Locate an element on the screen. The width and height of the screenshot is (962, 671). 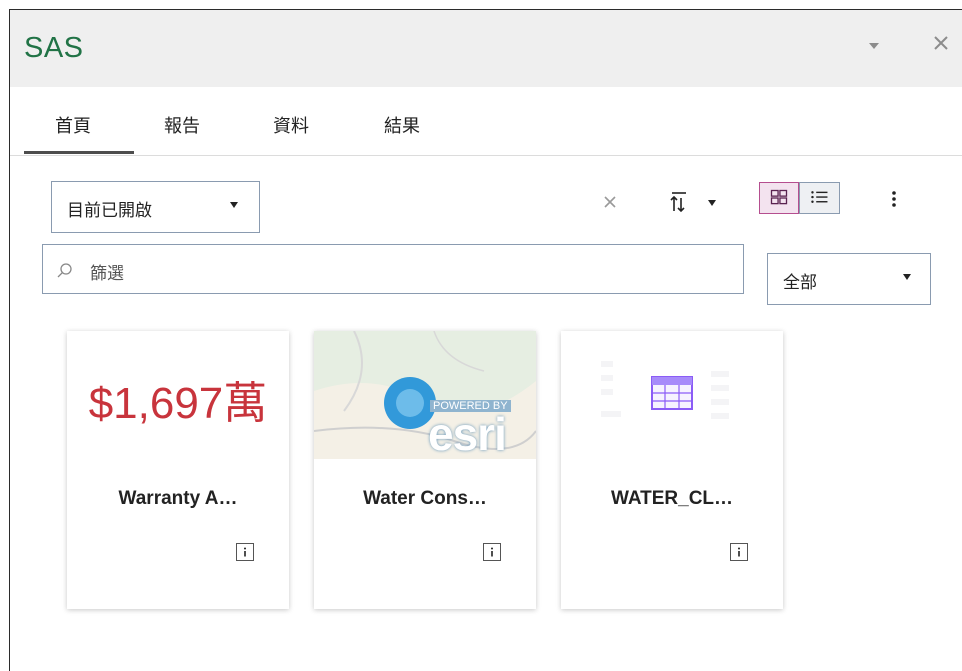
kpi-value: $1,697萬 is located at coordinates (178, 403).